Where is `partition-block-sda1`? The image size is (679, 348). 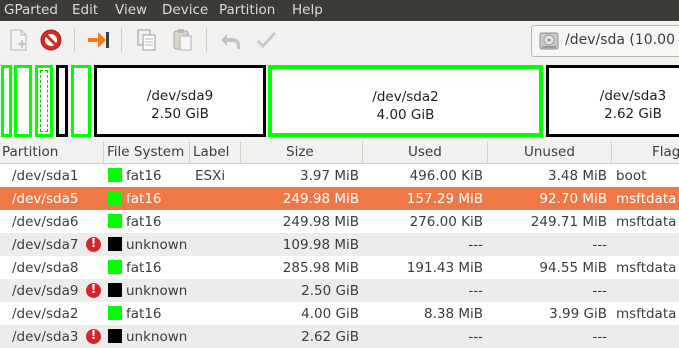 partition-block-sda1 is located at coordinates (6, 101).